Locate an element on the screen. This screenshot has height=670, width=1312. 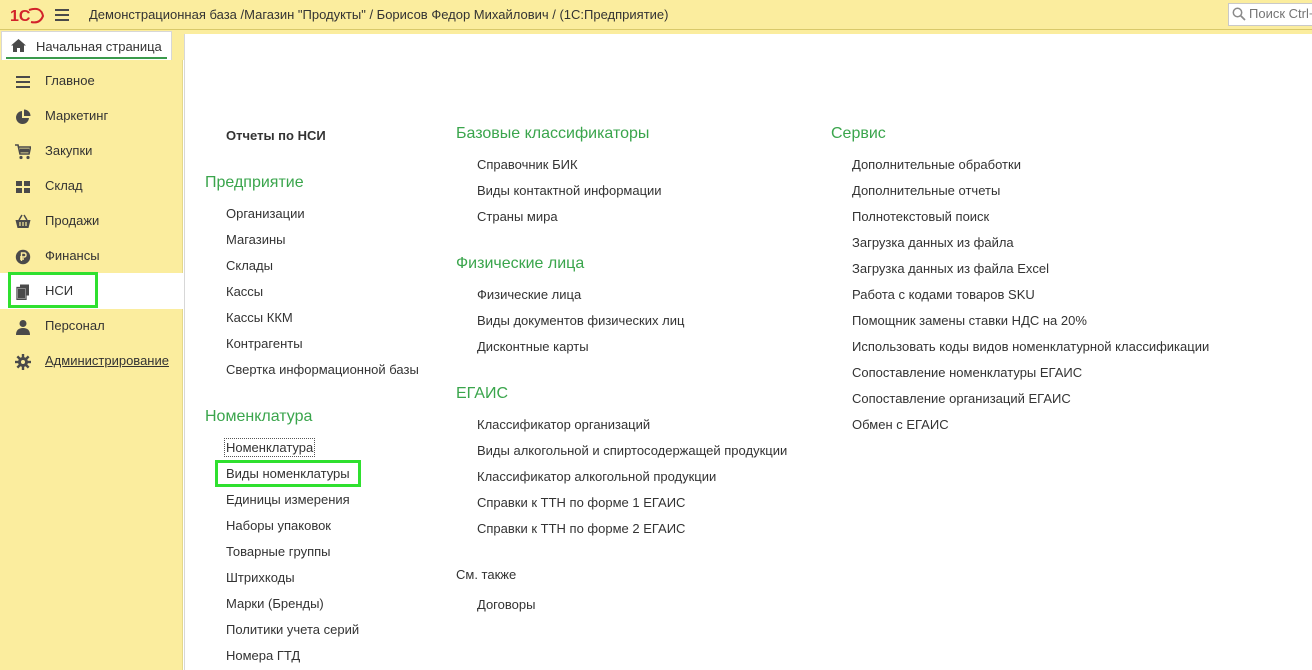
sidebar-item-personnel: Персонал is located at coordinates (91, 326).